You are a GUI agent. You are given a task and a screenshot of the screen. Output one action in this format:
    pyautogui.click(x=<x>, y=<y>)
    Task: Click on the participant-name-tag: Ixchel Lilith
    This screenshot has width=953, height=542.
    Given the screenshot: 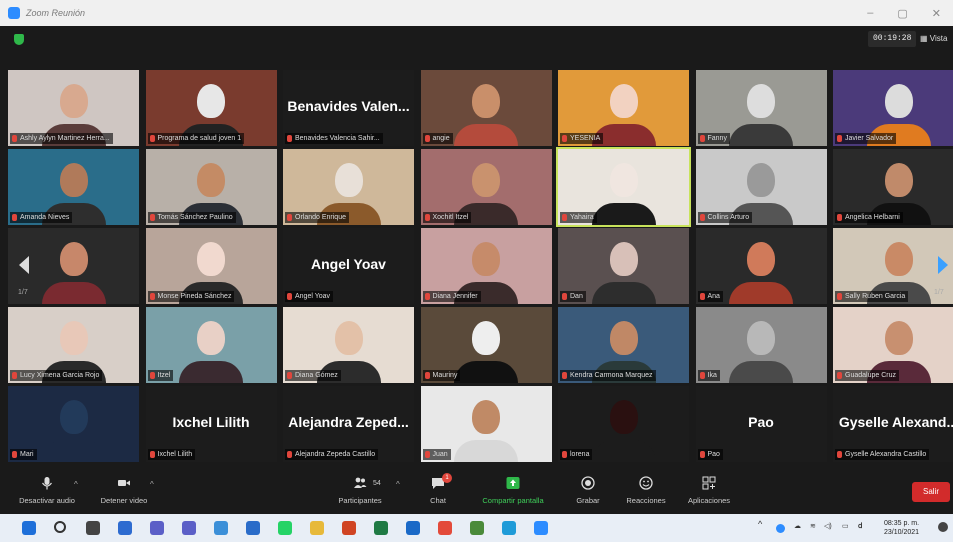 What is the action you would take?
    pyautogui.click(x=171, y=454)
    